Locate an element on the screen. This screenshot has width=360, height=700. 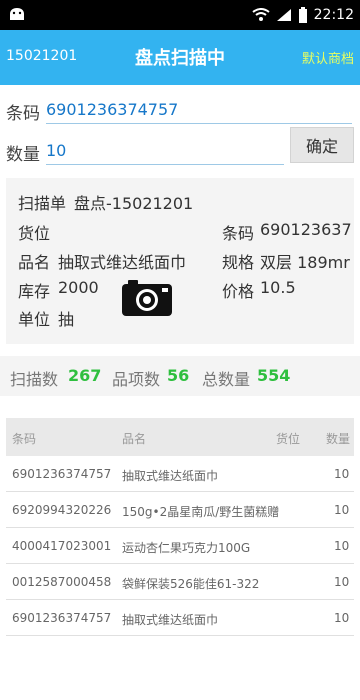
price-value: 10.5 is located at coordinates (278, 287).